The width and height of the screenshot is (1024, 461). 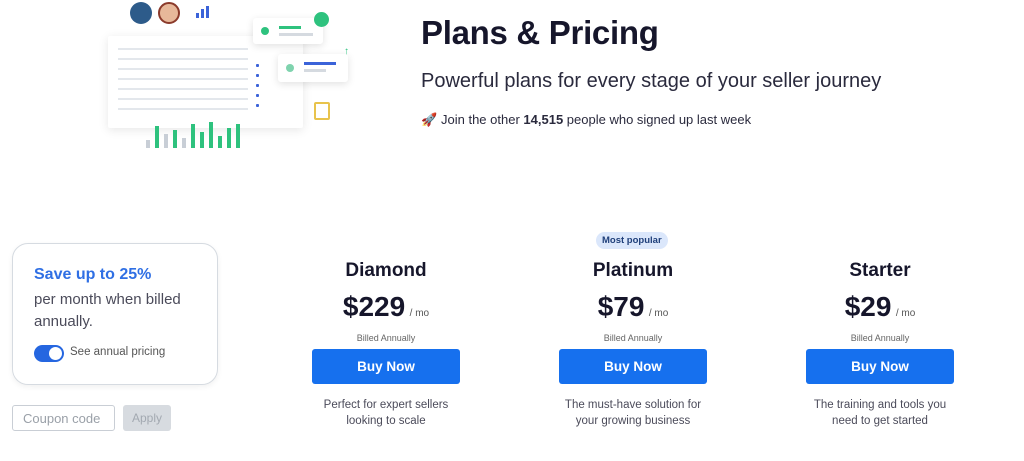 What do you see at coordinates (659, 119) in the screenshot?
I see `social-proof-suffix: people who signed up last week` at bounding box center [659, 119].